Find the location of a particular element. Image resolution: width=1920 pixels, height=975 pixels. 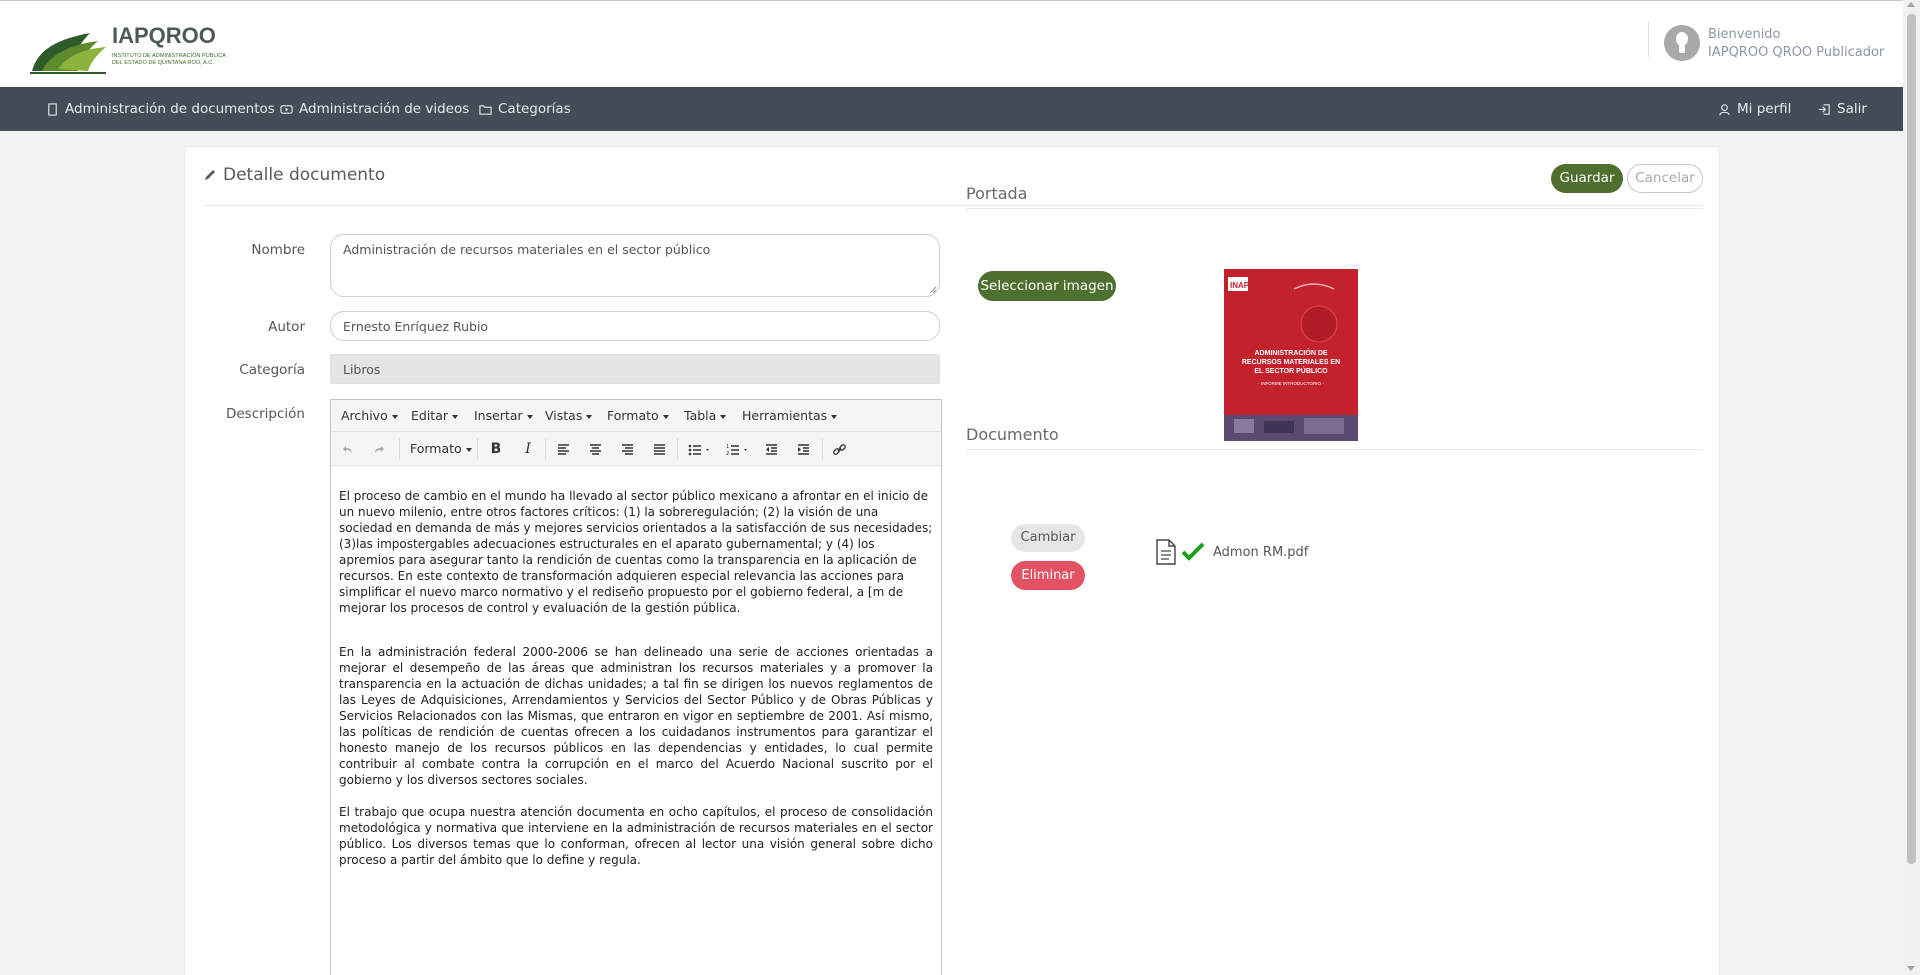

scrollbar-thumb is located at coordinates (1911, 439).